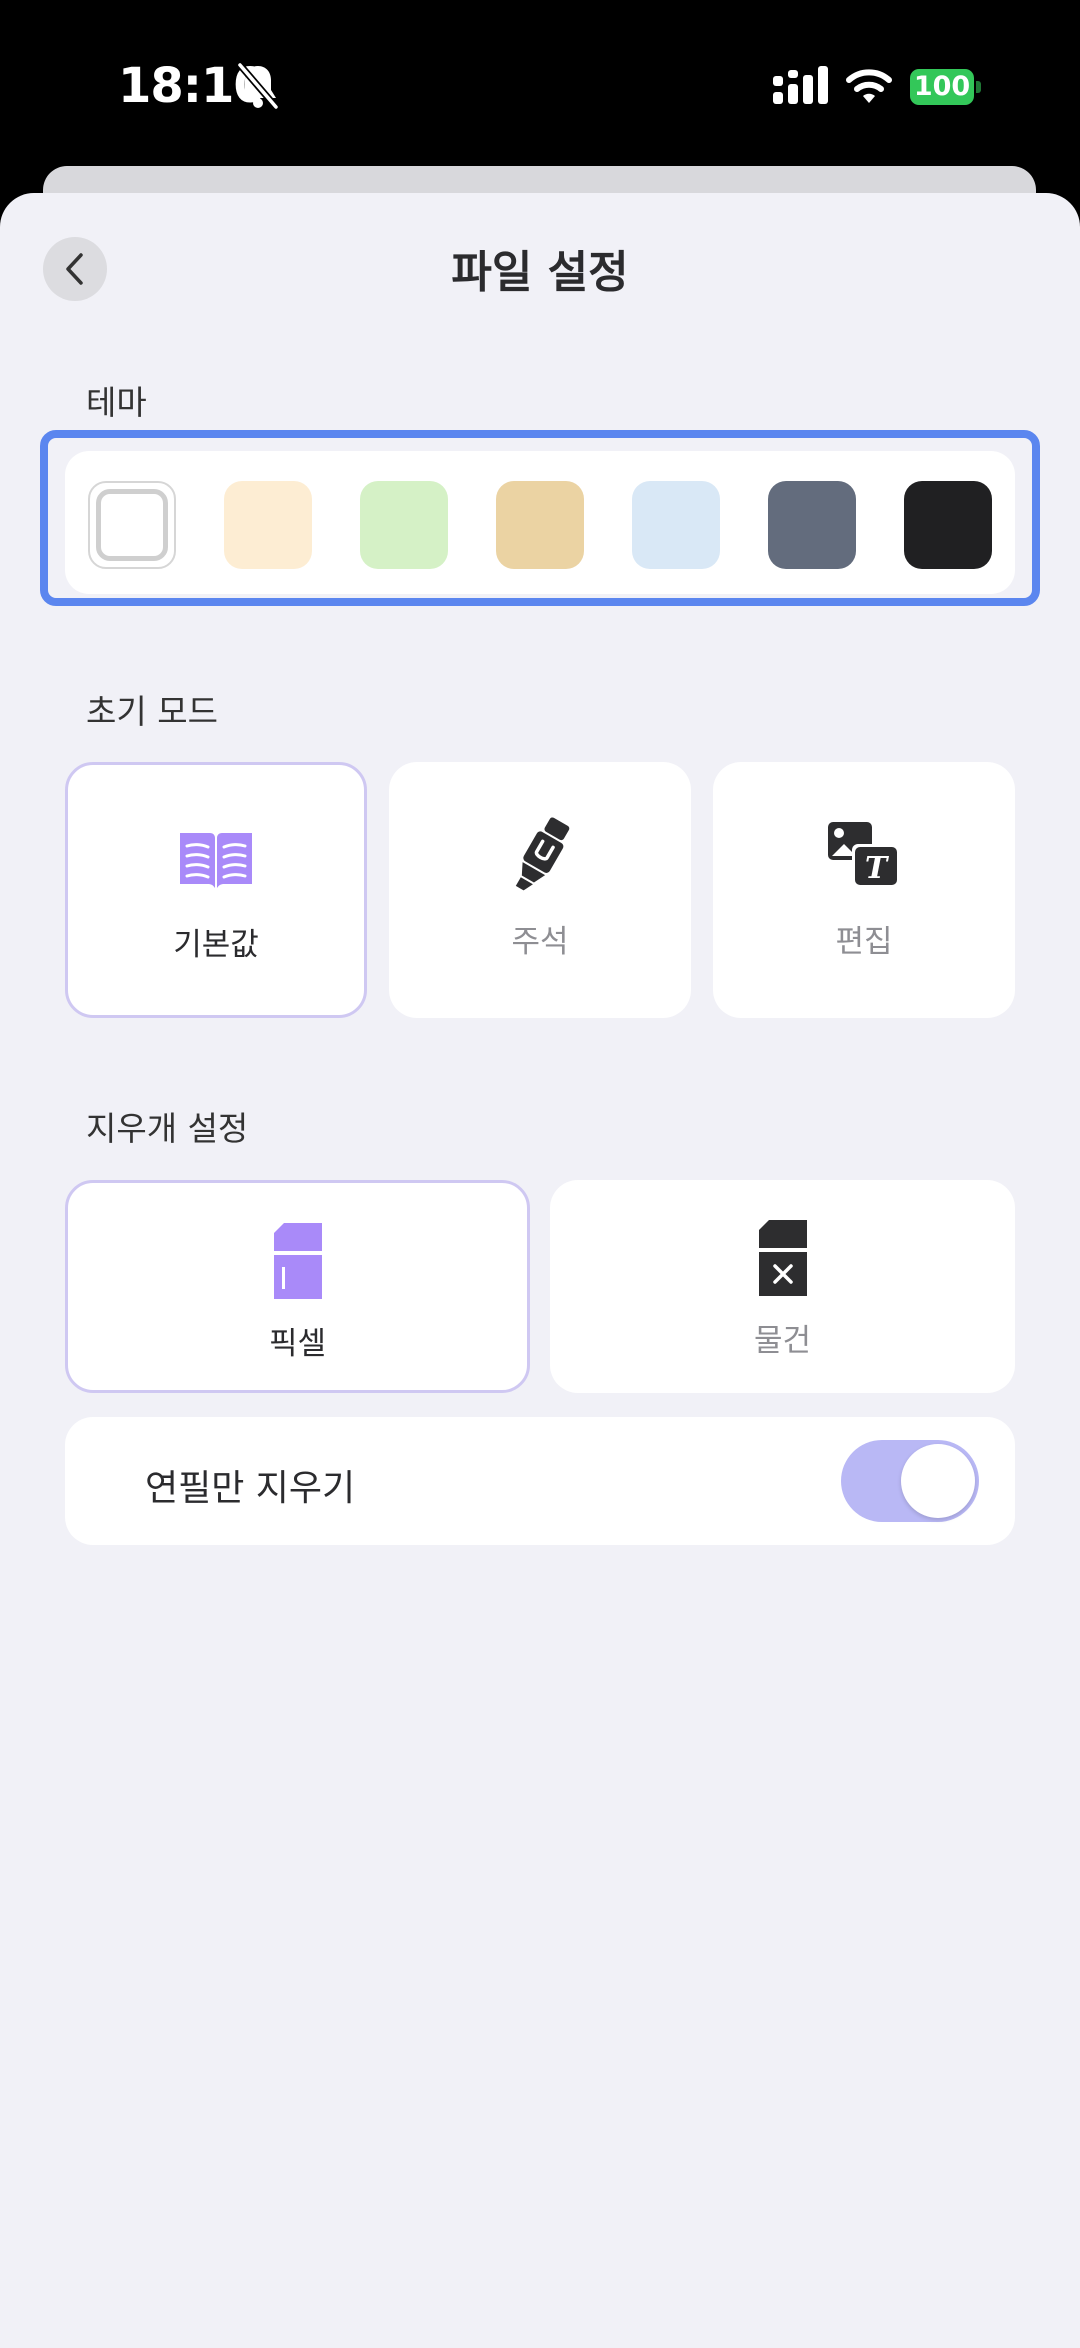 This screenshot has width=1080, height=2348. Describe the element at coordinates (938, 1481) in the screenshot. I see `toggle-knob` at that location.